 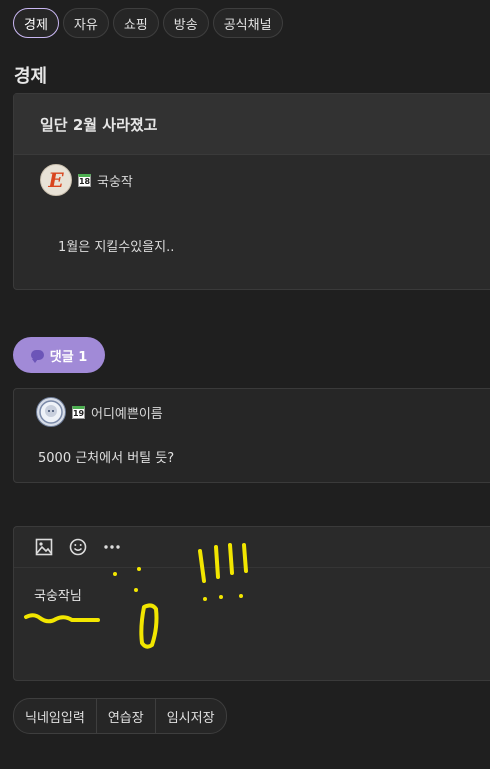 What do you see at coordinates (55, 716) in the screenshot?
I see `nickname-input-button: 닉네임입력` at bounding box center [55, 716].